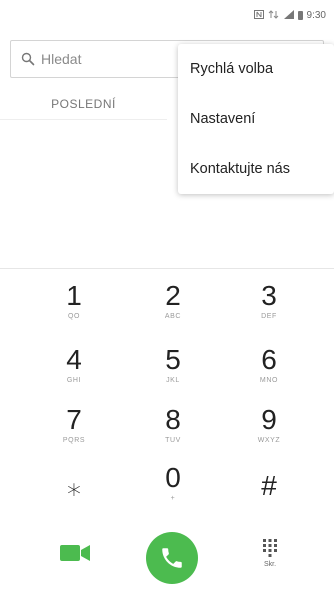 The height and width of the screenshot is (595, 334). What do you see at coordinates (270, 558) in the screenshot?
I see `hide-dialpad-button: Skr.` at bounding box center [270, 558].